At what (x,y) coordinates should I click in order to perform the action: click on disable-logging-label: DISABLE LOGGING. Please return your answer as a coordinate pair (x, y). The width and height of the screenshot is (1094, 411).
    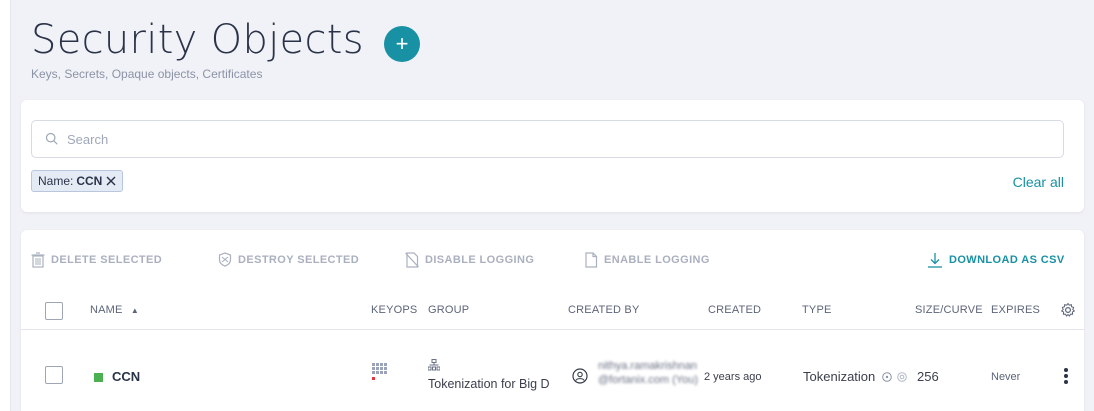
    Looking at the image, I should click on (480, 260).